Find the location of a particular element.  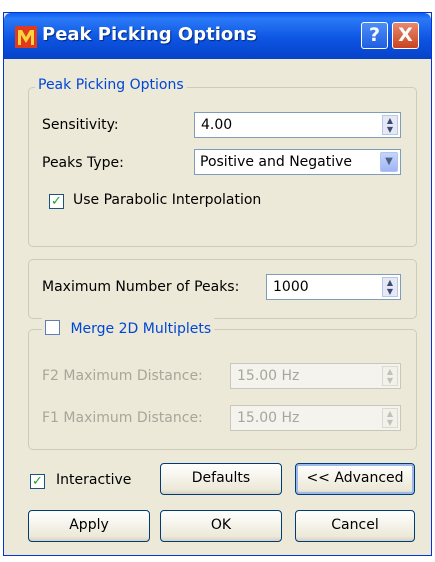

peaks-type-value: Positive and Negative is located at coordinates (276, 162).